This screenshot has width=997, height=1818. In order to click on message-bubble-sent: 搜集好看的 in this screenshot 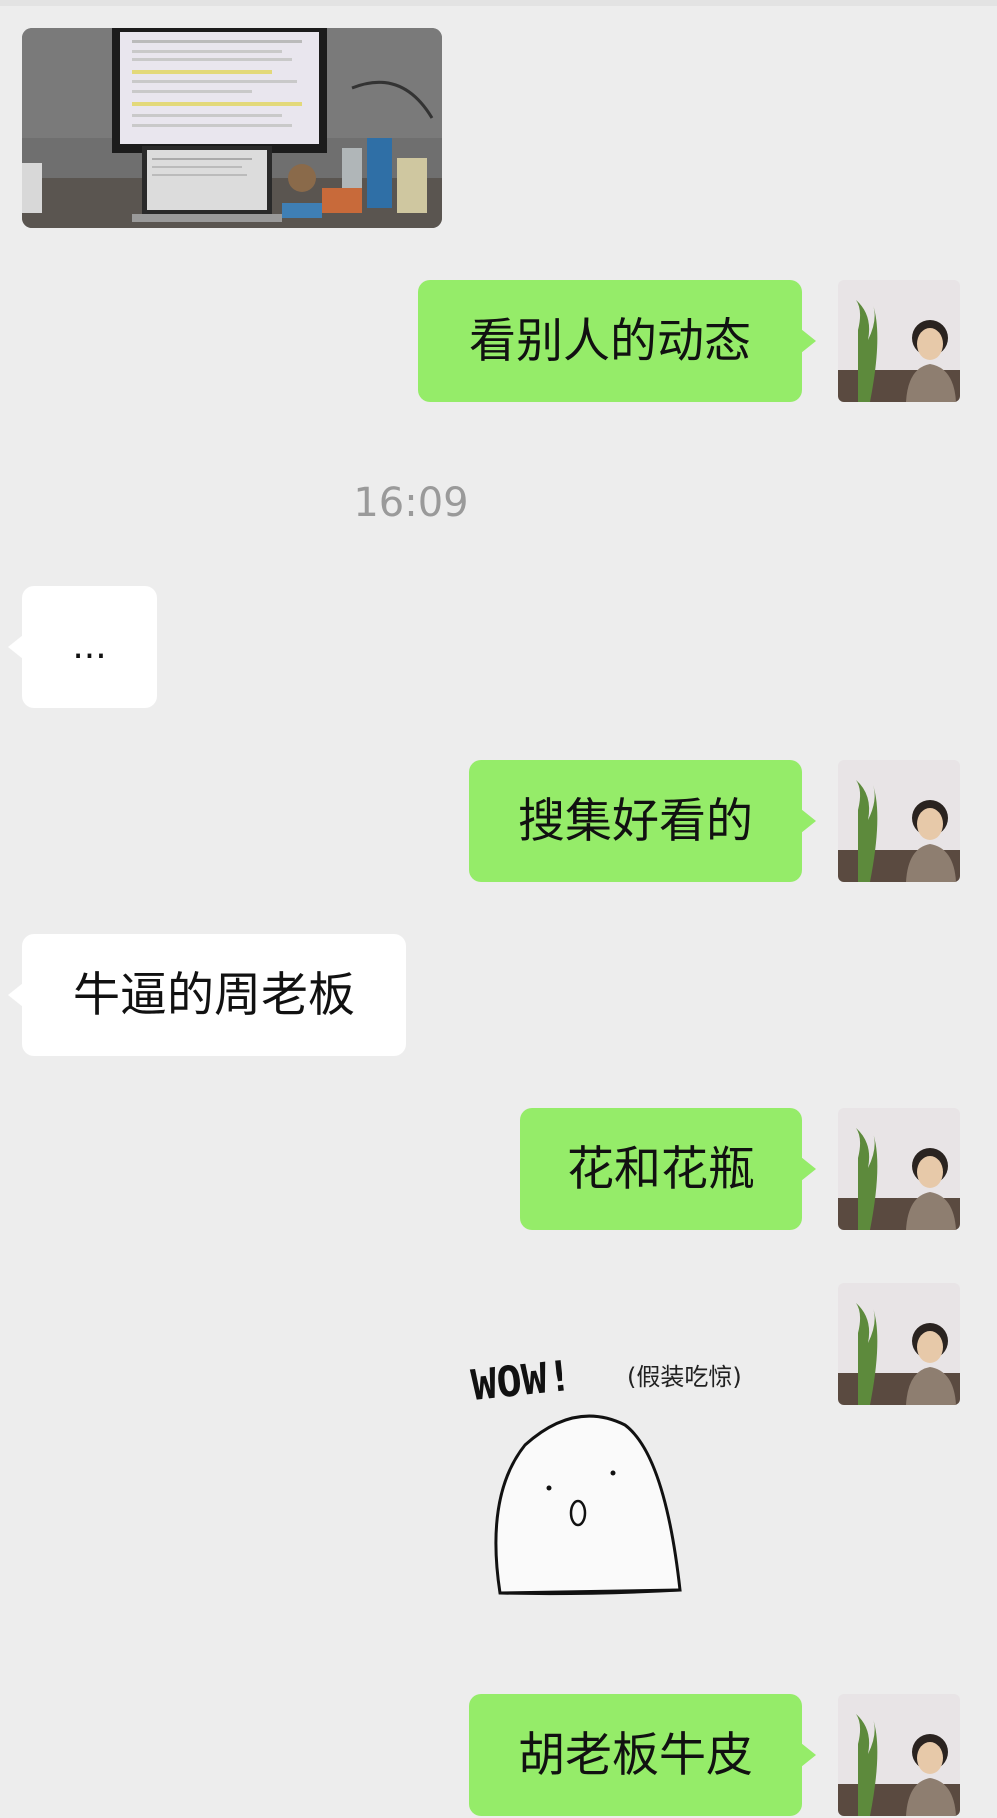, I will do `click(635, 821)`.